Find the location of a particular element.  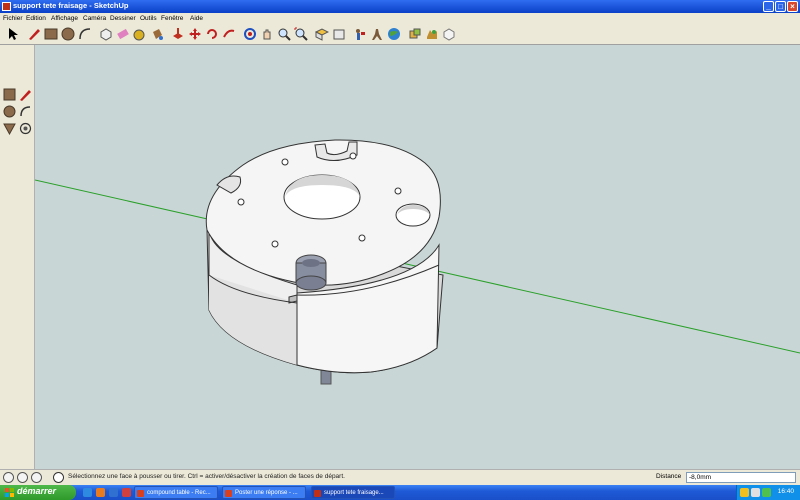

components-icon is located at coordinates (432, 34).